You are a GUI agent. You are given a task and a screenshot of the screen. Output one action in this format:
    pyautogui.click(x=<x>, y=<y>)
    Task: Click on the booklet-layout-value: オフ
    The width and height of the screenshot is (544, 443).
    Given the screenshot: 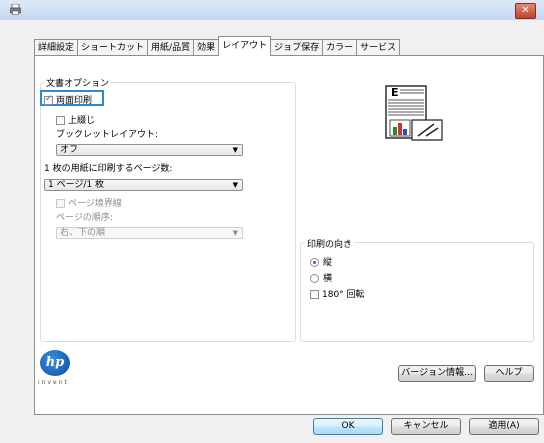 What is the action you would take?
    pyautogui.click(x=69, y=150)
    